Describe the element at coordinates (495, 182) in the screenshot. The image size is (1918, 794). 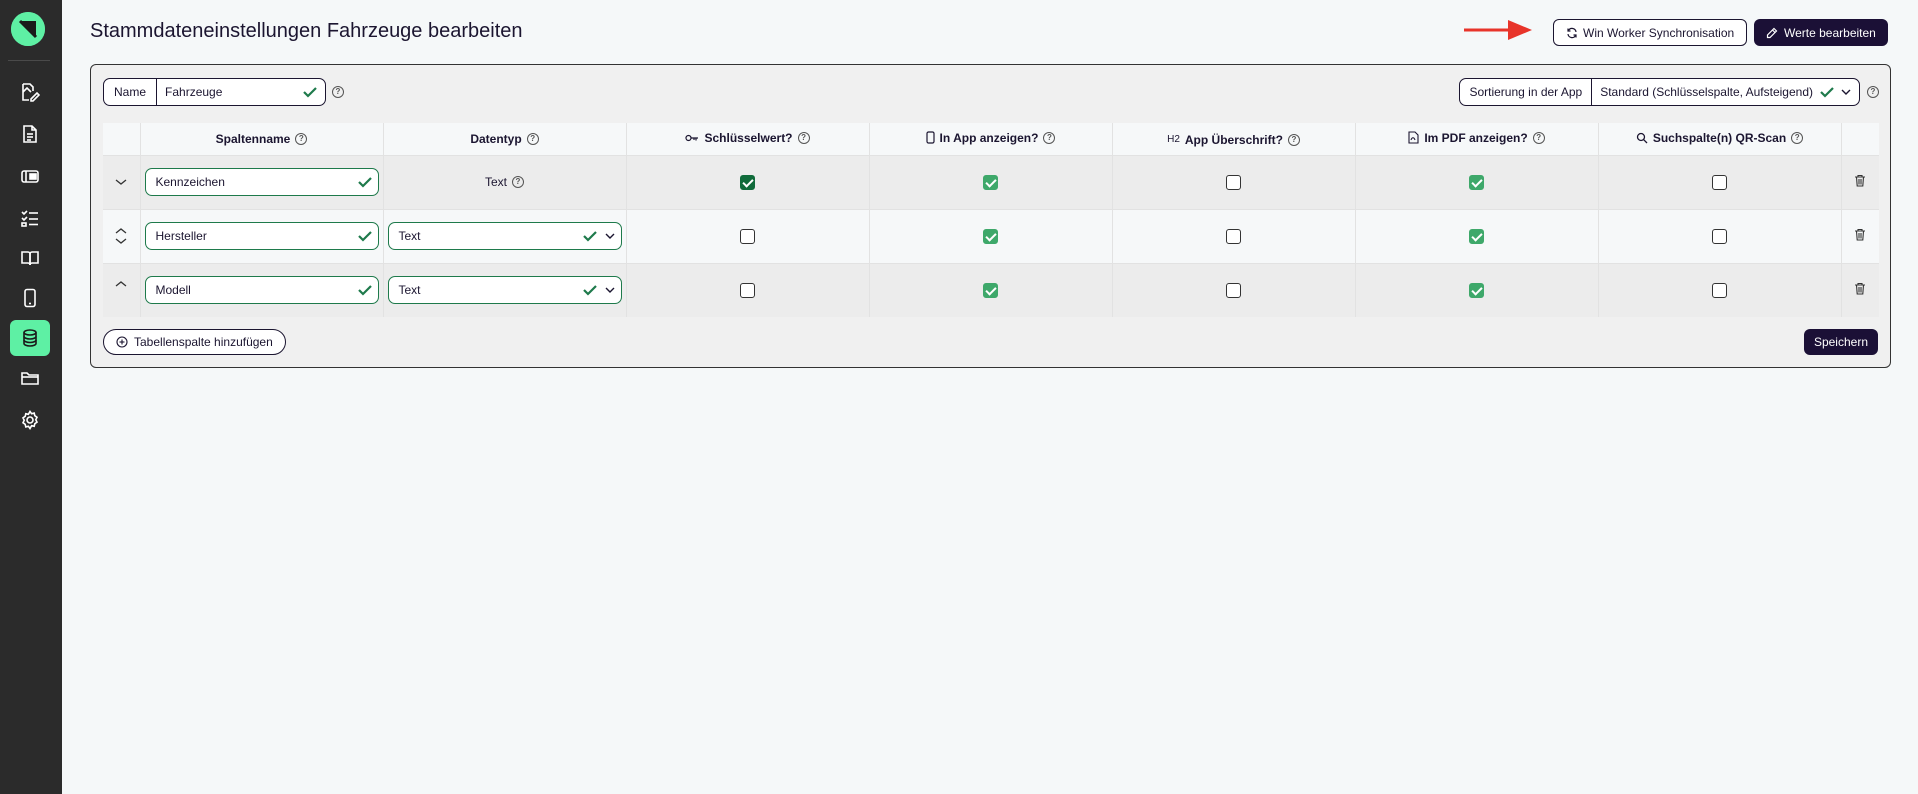
I see `datatype-static: Text` at that location.